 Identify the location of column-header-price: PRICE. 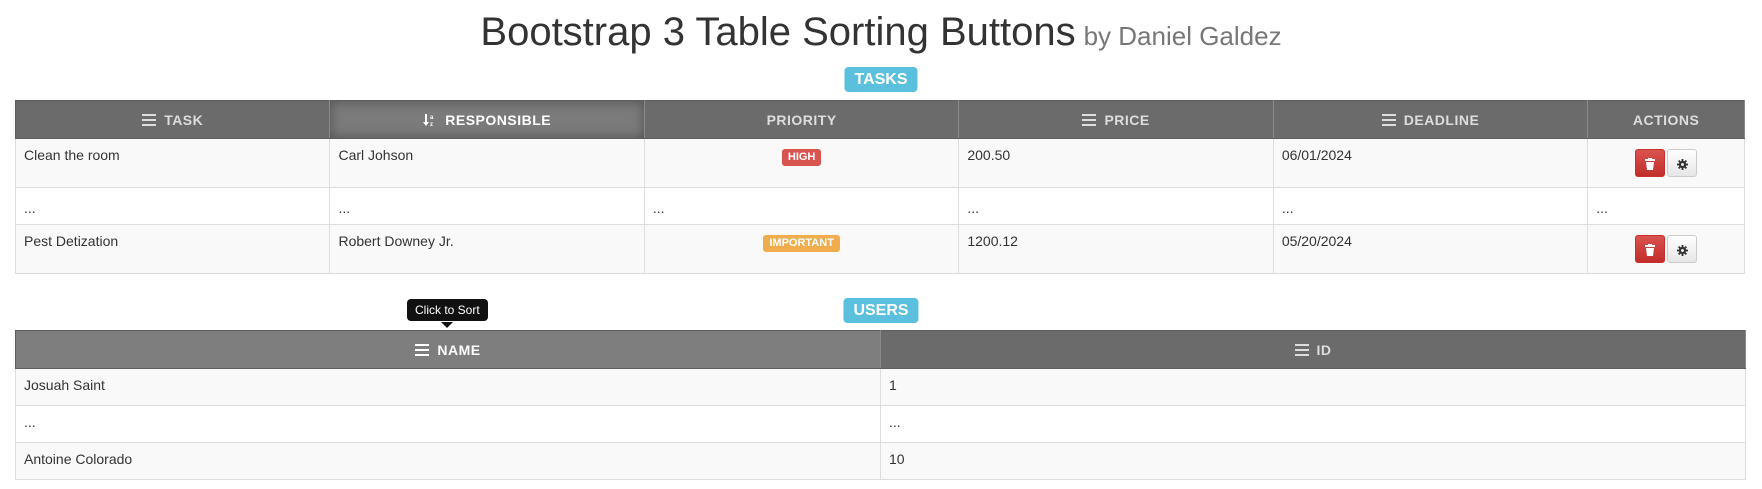
(1116, 119).